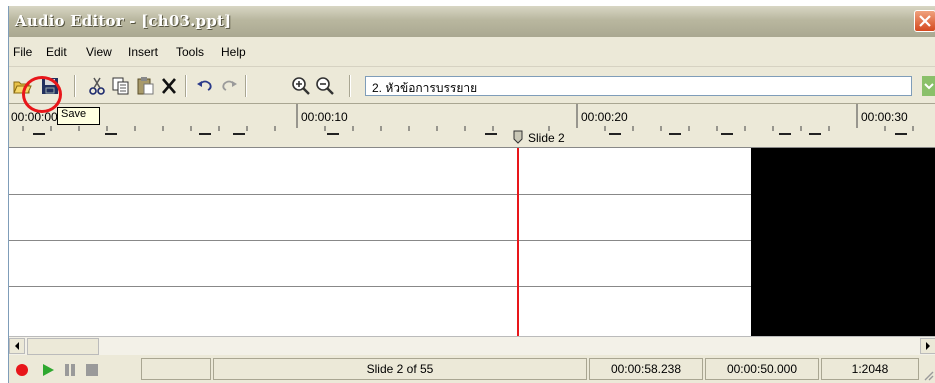 This screenshot has height=383, width=935. I want to click on stop-button, so click(92, 371).